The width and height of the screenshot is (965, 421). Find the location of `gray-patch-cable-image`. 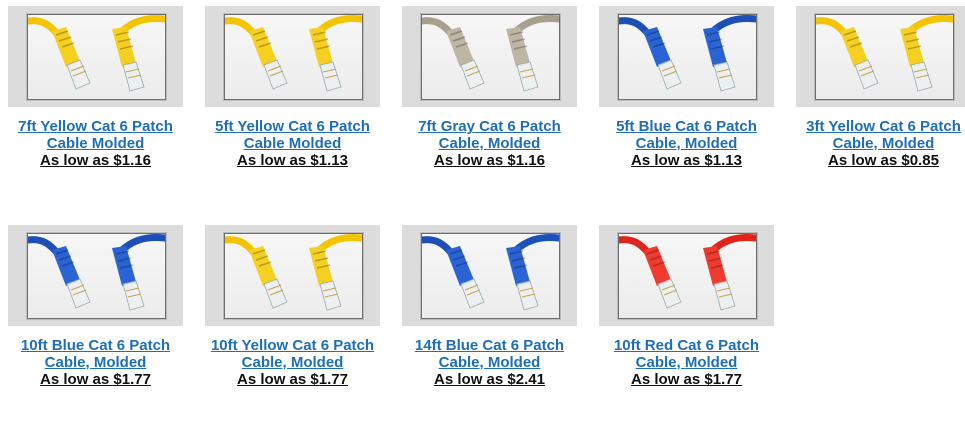

gray-patch-cable-image is located at coordinates (490, 53).